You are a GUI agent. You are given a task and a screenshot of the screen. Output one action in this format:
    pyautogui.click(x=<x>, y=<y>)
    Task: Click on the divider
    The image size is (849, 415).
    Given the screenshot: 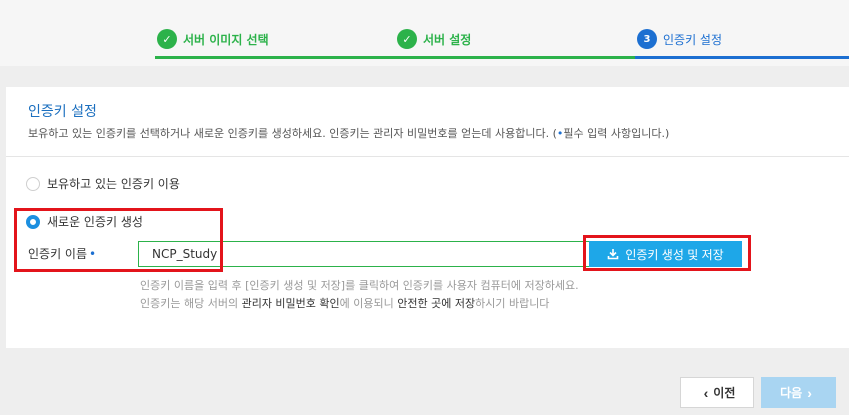 What is the action you would take?
    pyautogui.click(x=427, y=156)
    